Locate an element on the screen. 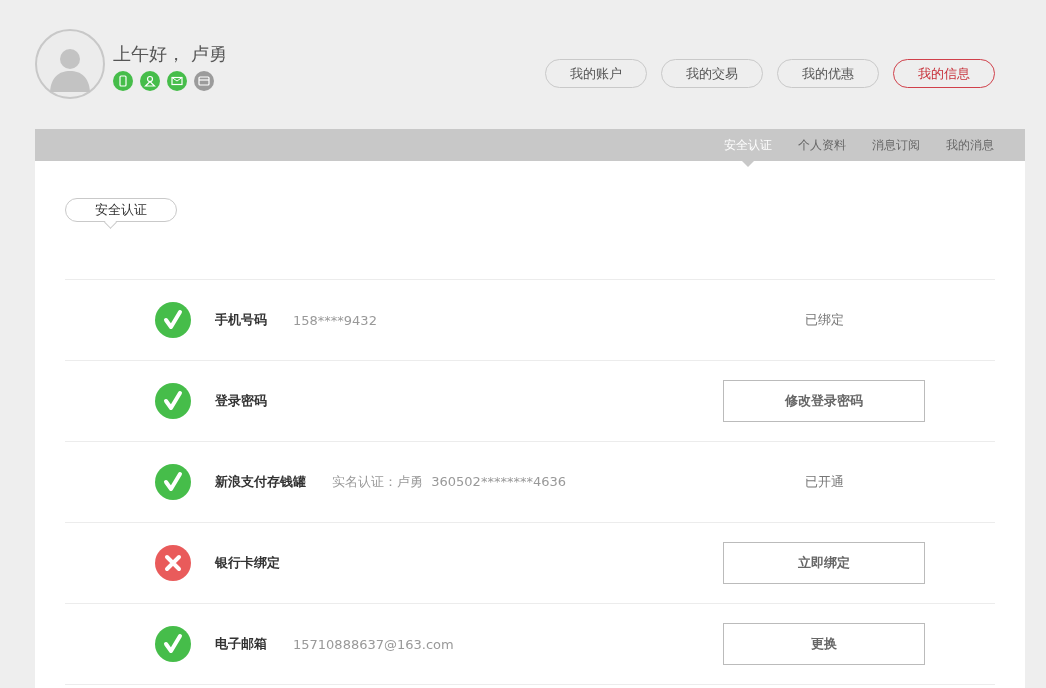 The height and width of the screenshot is (688, 1046). tab: 个人资料 is located at coordinates (822, 145).